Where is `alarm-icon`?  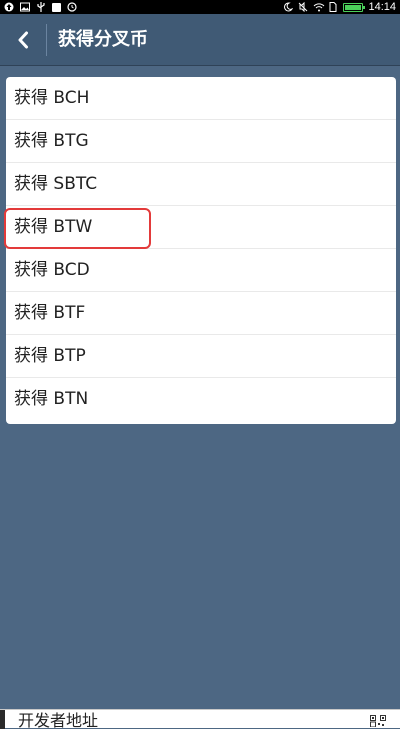
alarm-icon is located at coordinates (72, 7).